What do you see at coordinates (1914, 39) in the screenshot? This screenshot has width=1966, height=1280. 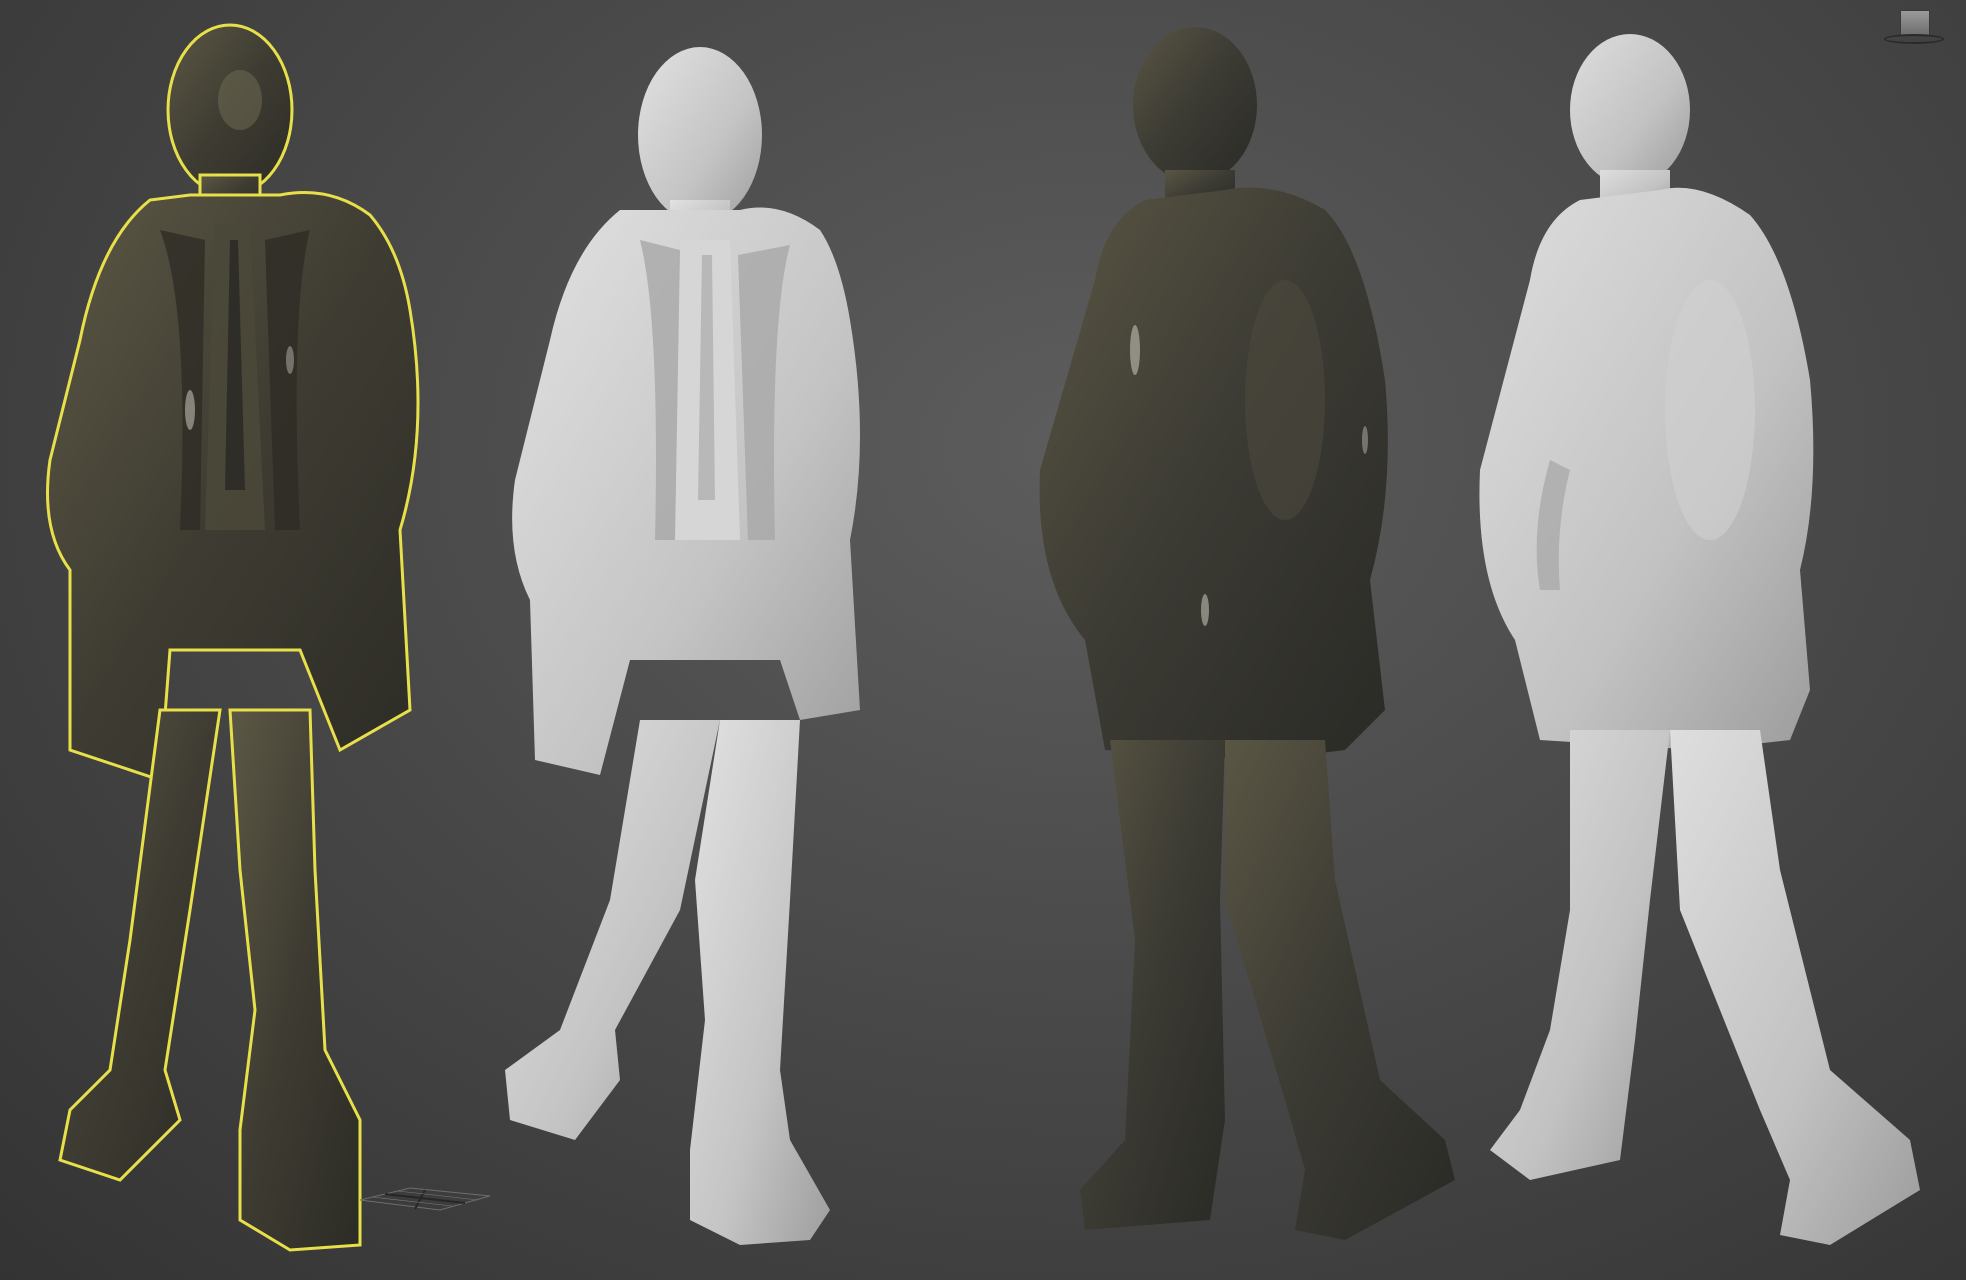 I see `viewcube-compass-ring` at bounding box center [1914, 39].